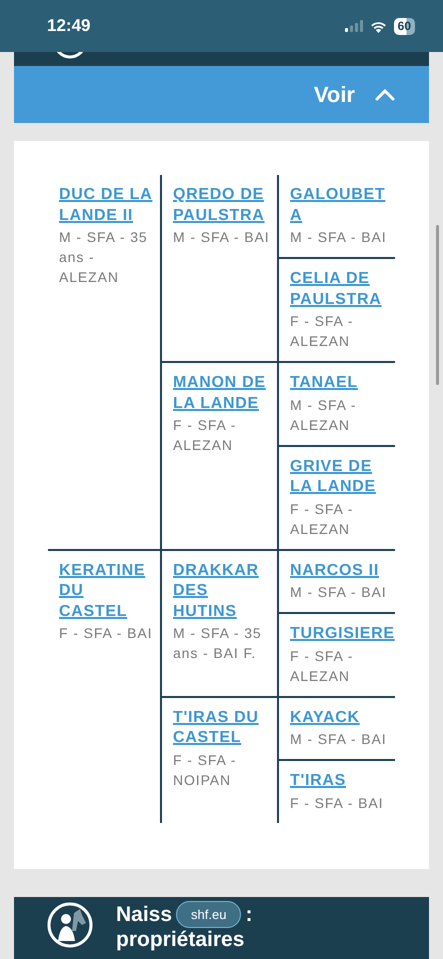  I want to click on horse-name-link: GRIVE DE LA LANDE, so click(340, 477).